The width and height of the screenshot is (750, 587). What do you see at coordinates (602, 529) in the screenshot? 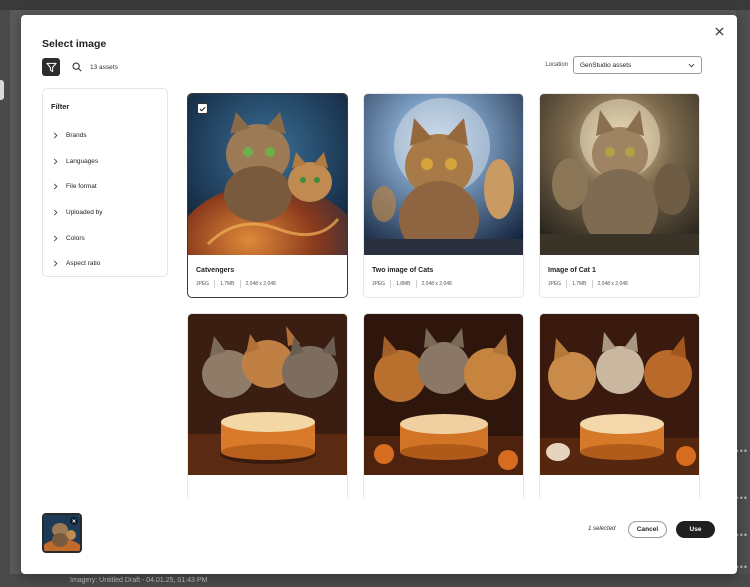
I see `selected-count: 1 selected` at bounding box center [602, 529].